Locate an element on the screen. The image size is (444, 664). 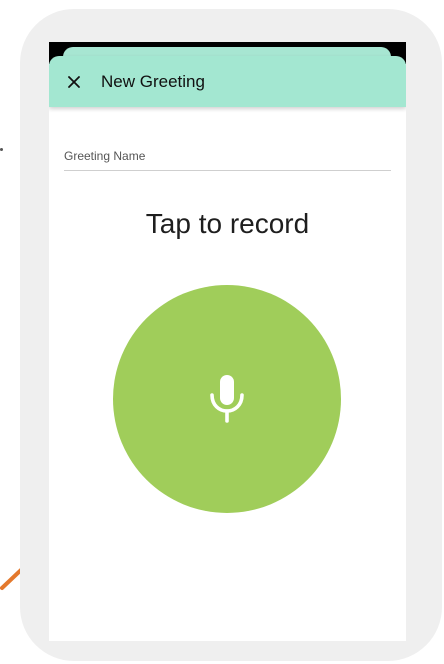
greeting-name-field is located at coordinates (227, 157).